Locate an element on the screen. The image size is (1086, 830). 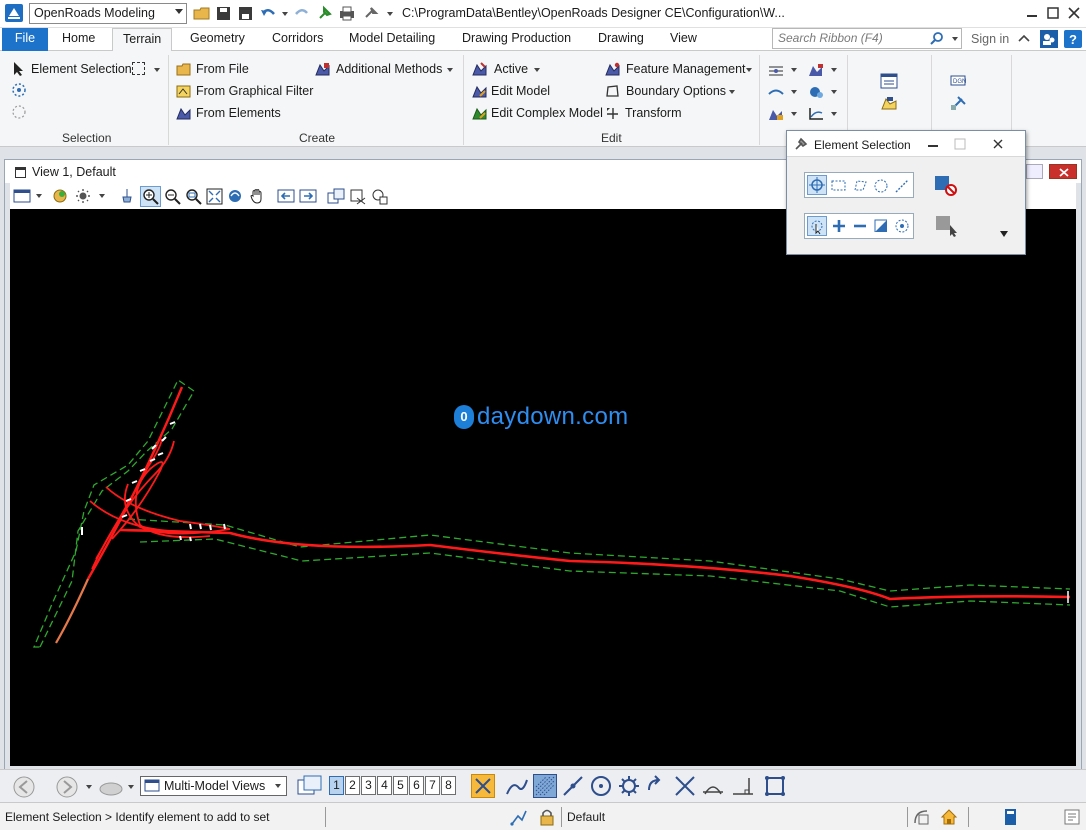
undo-dropdown-icon is located at coordinates (285, 14).